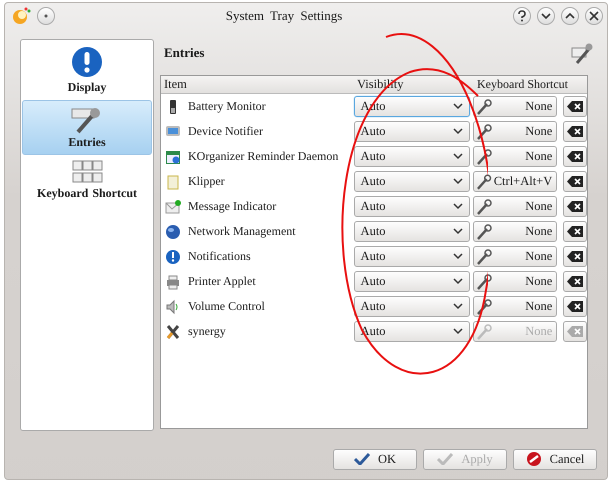 This screenshot has height=486, width=612. Describe the element at coordinates (184, 53) in the screenshot. I see `page-heading: Entries` at that location.